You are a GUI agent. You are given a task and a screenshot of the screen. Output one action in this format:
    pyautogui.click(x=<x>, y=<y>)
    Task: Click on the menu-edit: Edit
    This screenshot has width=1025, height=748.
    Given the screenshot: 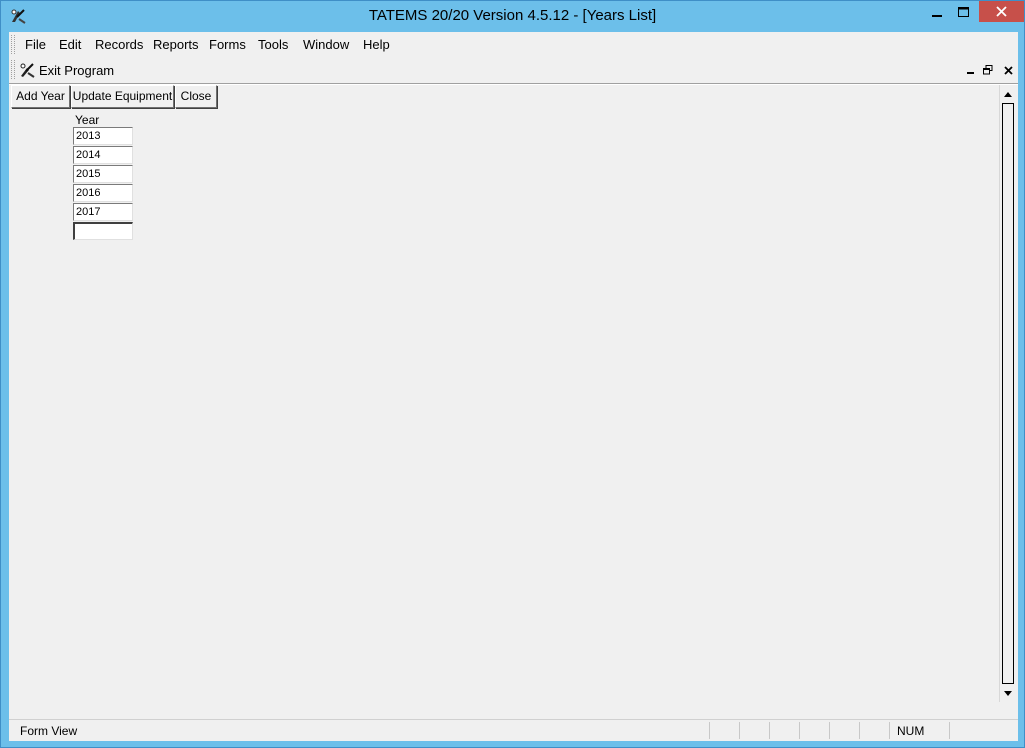 What is the action you would take?
    pyautogui.click(x=70, y=45)
    